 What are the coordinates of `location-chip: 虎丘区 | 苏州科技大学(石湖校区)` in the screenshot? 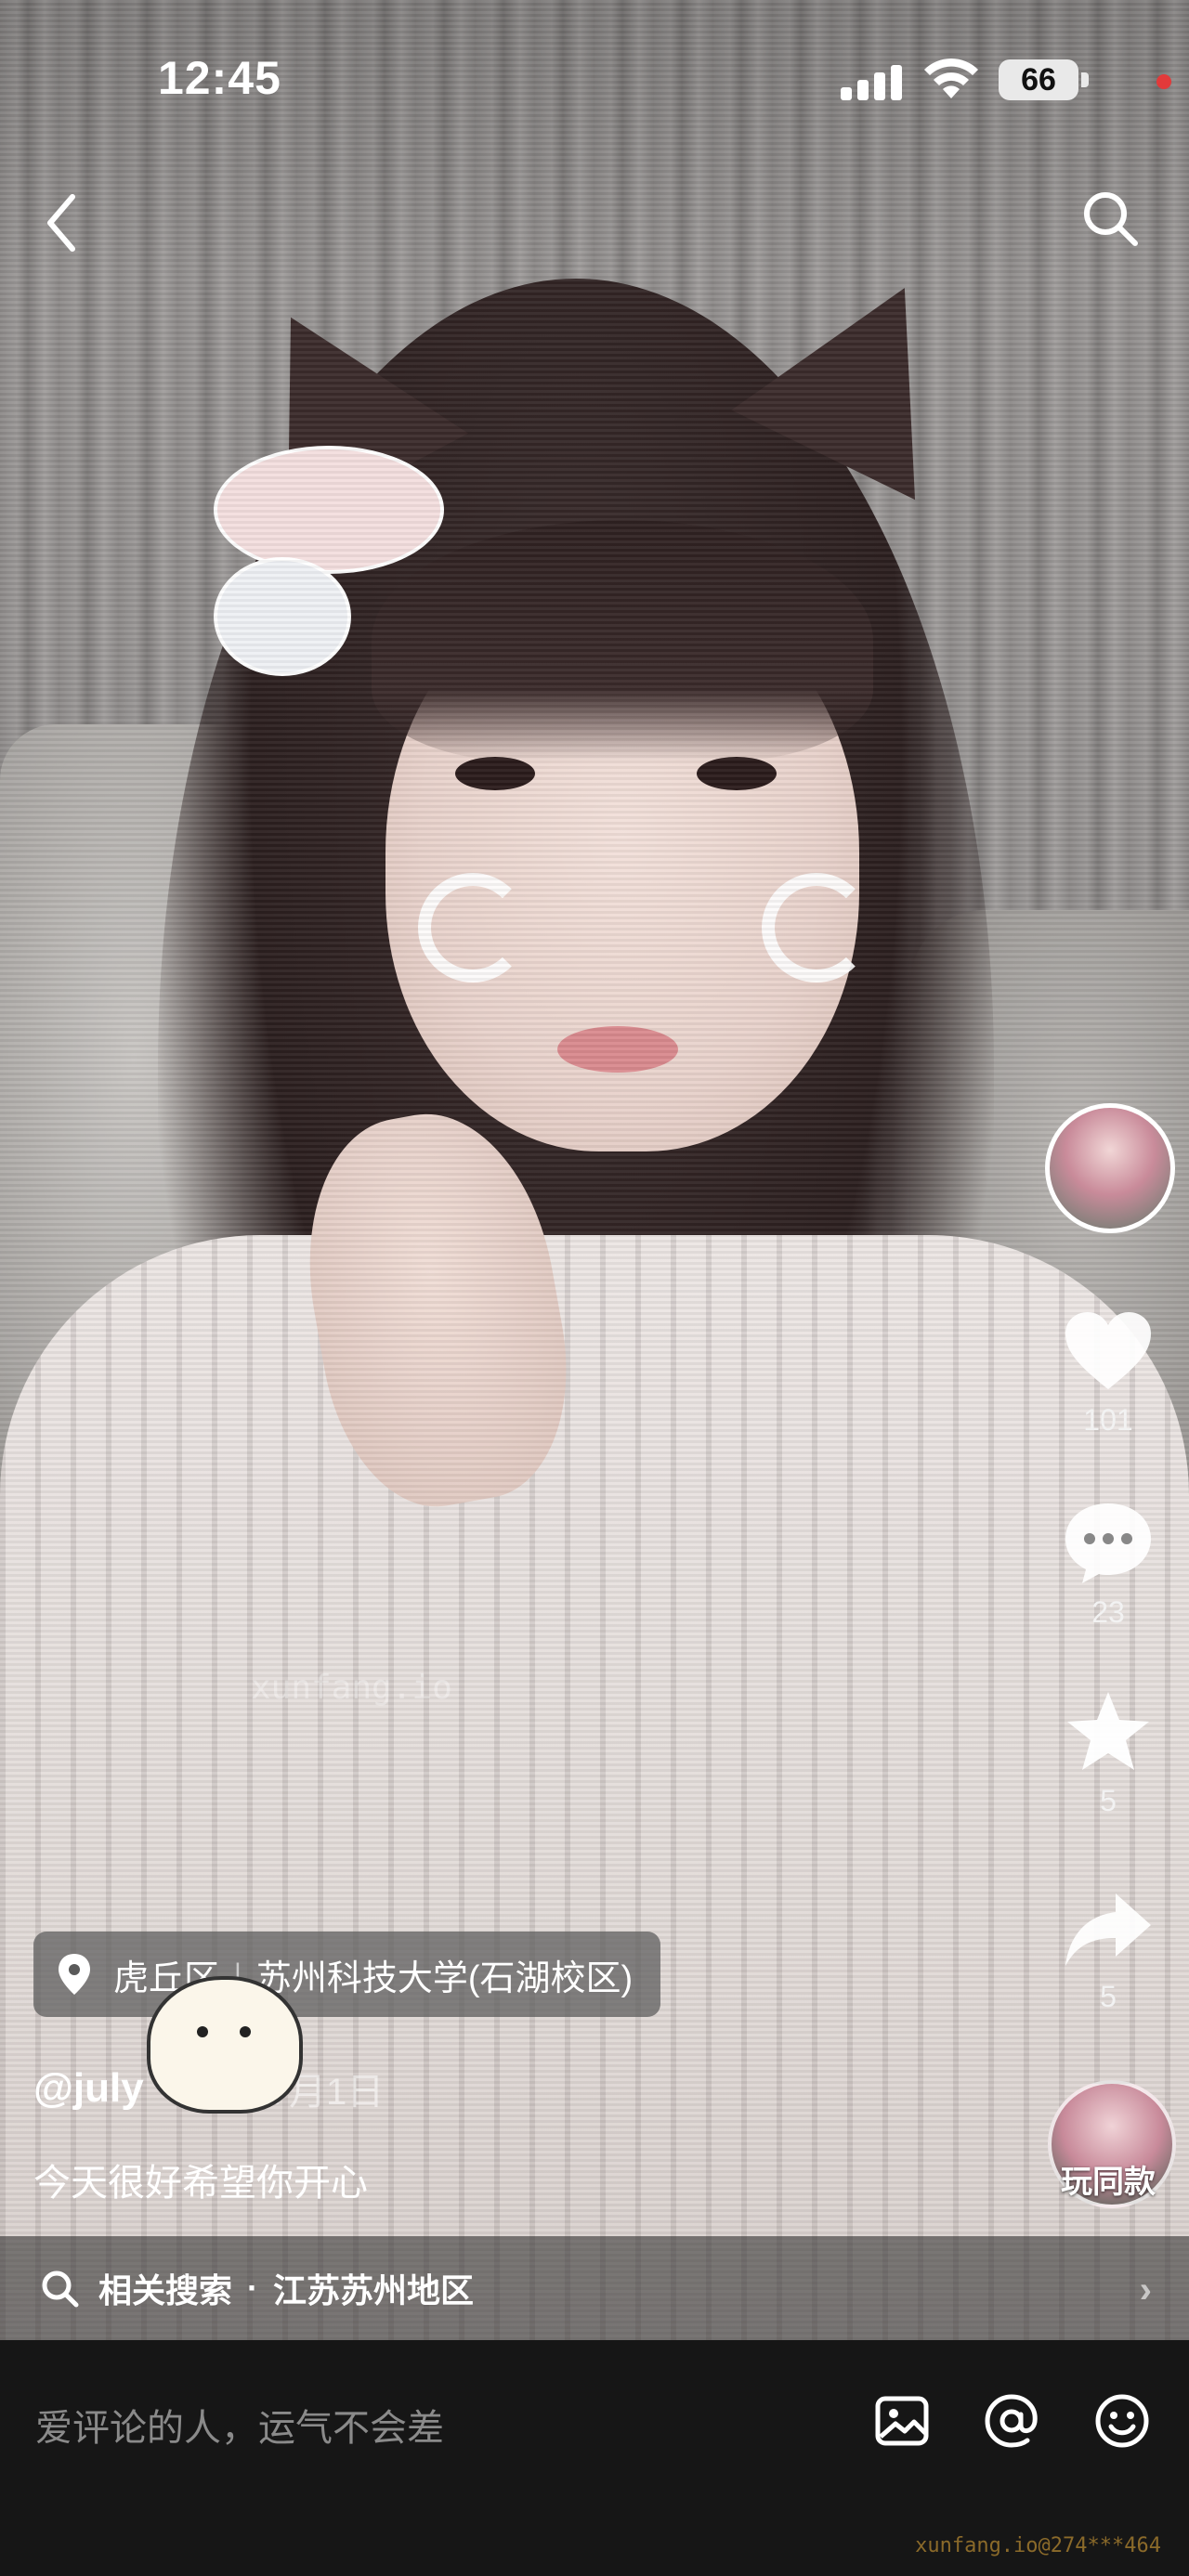 It's located at (347, 1975).